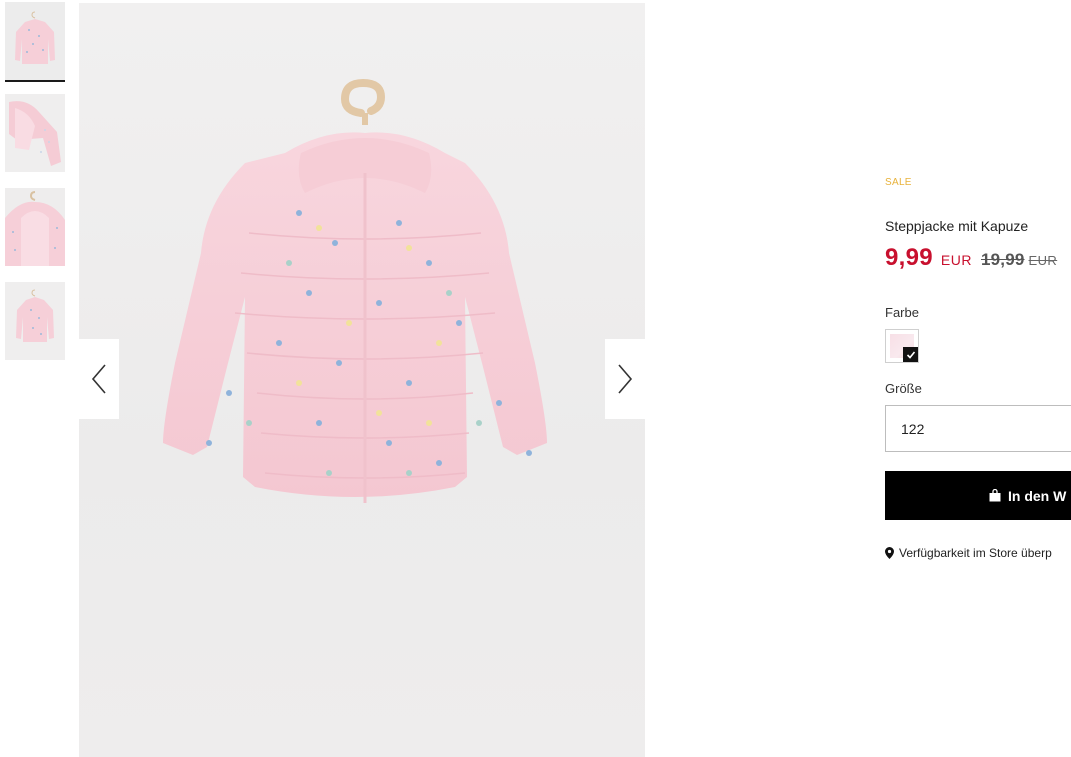  I want to click on chevron-left-icon, so click(98, 379).